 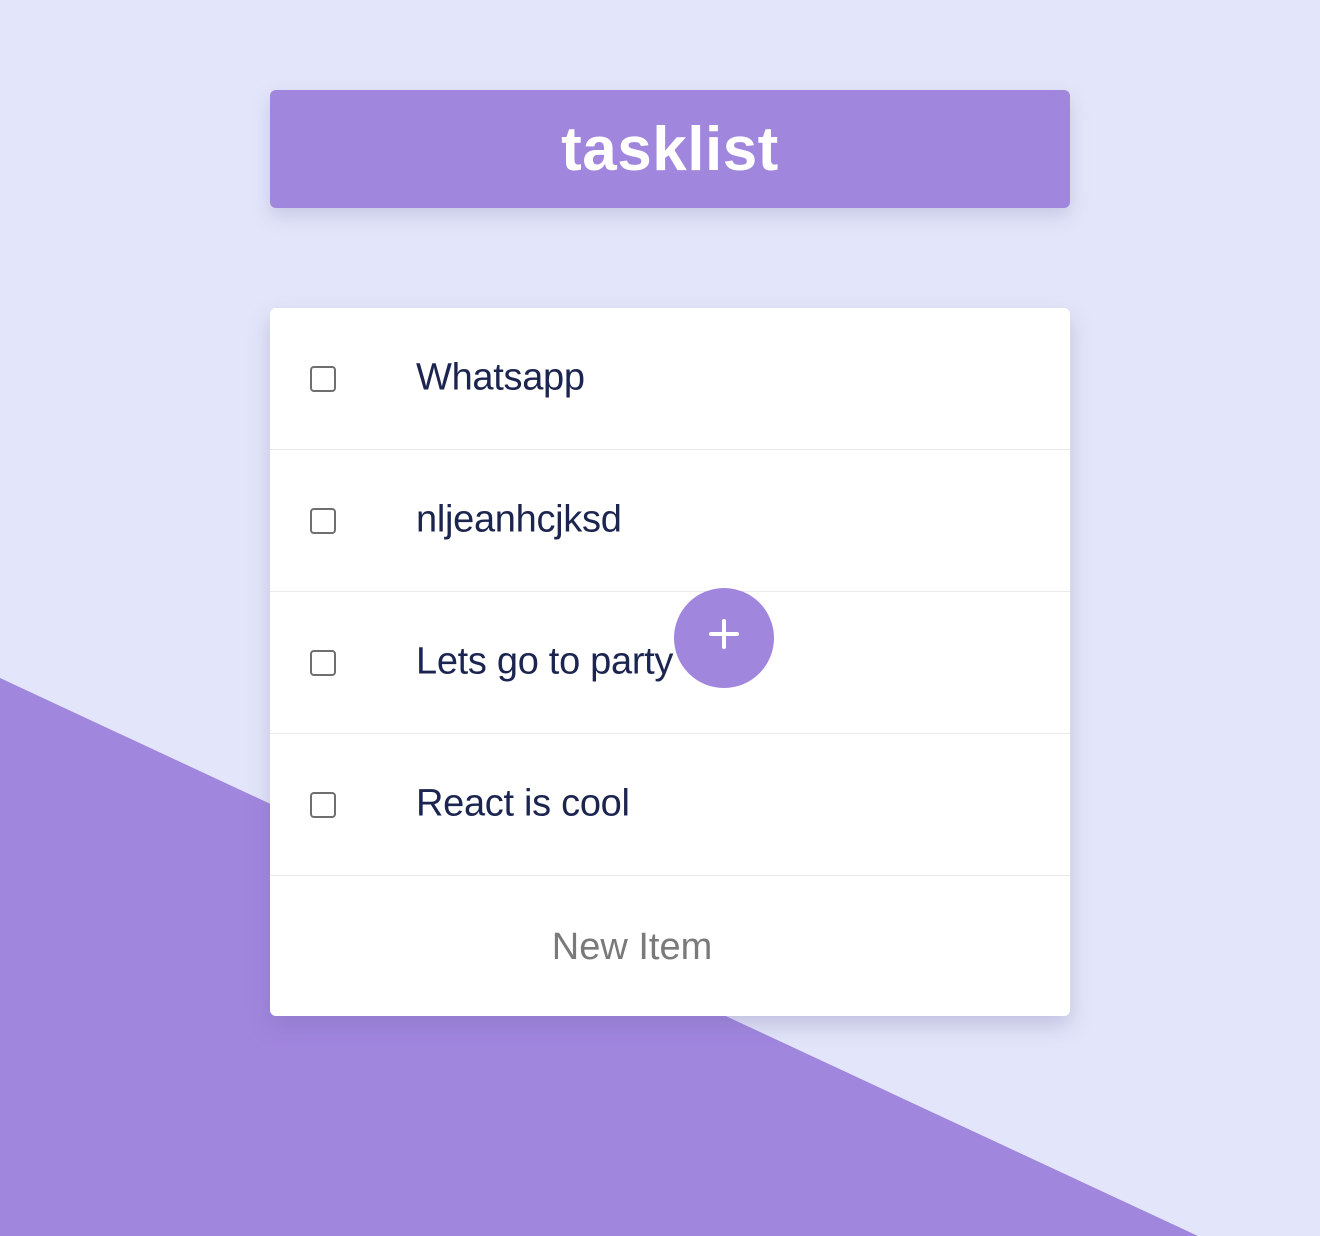 I want to click on app-title: tasklist, so click(x=670, y=149).